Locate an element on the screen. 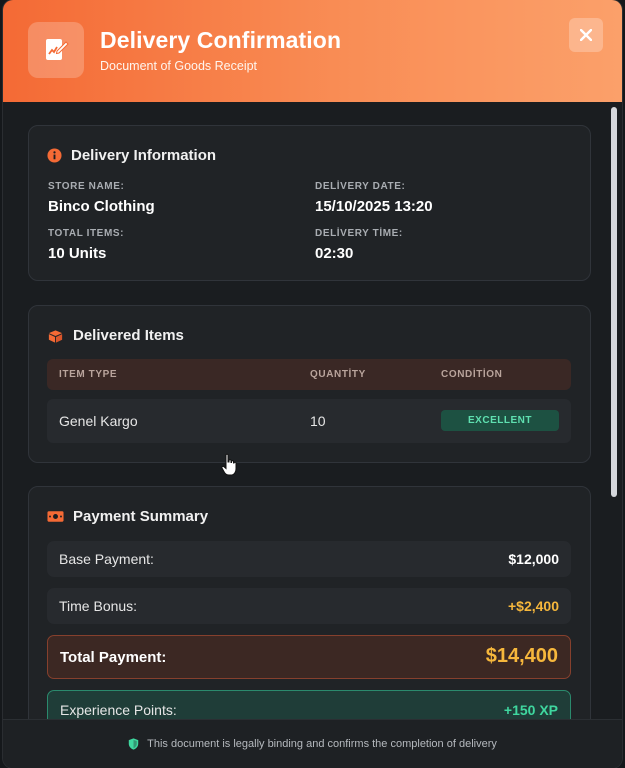  boxes-icon is located at coordinates (55, 336).